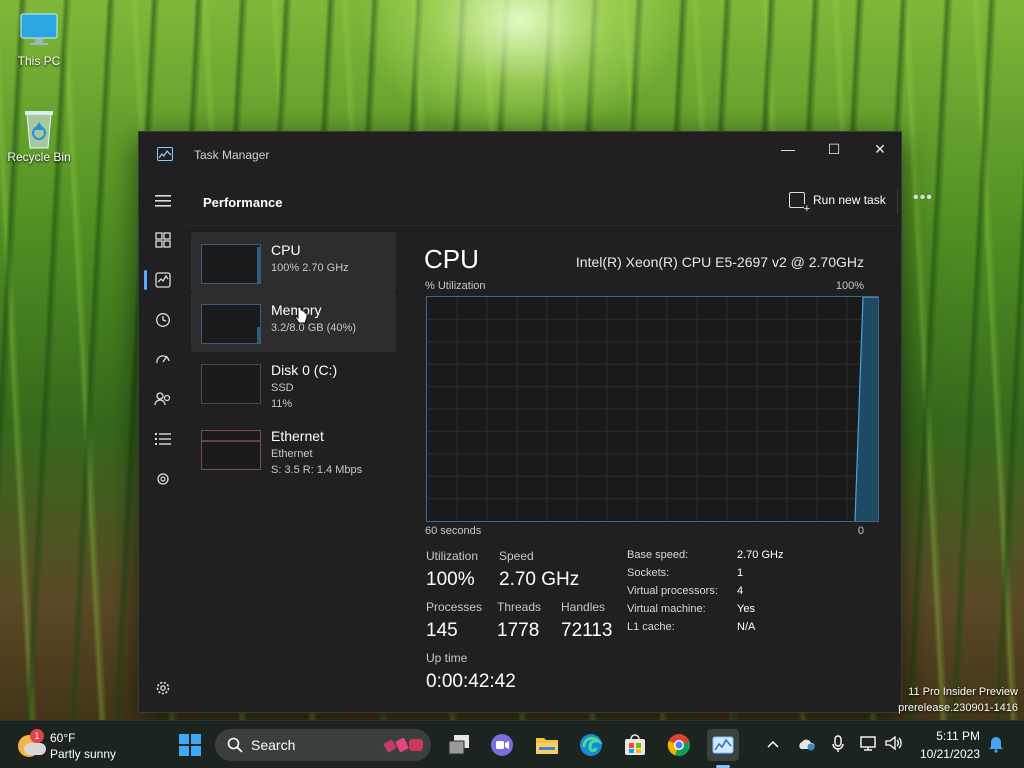 Image resolution: width=1024 pixels, height=768 pixels. Describe the element at coordinates (559, 202) in the screenshot. I see `page-header: Performance Run new task •••` at that location.